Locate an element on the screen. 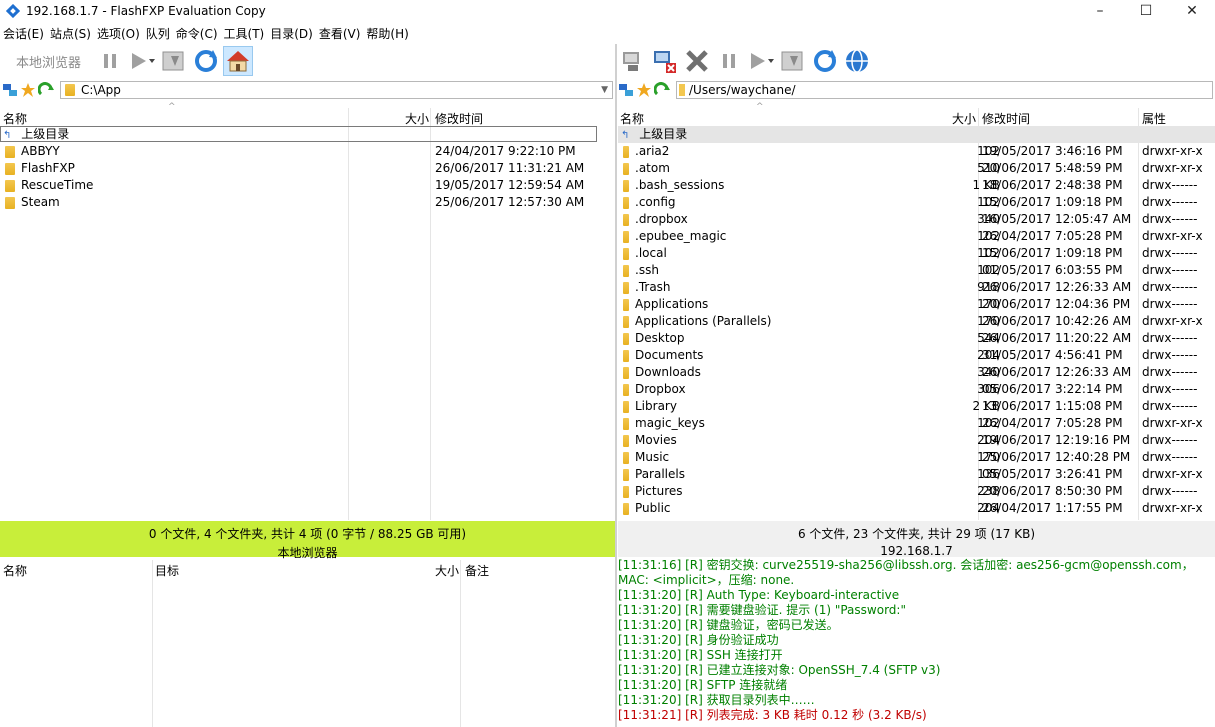  refresh-transfer-button-right is located at coordinates (793, 61).